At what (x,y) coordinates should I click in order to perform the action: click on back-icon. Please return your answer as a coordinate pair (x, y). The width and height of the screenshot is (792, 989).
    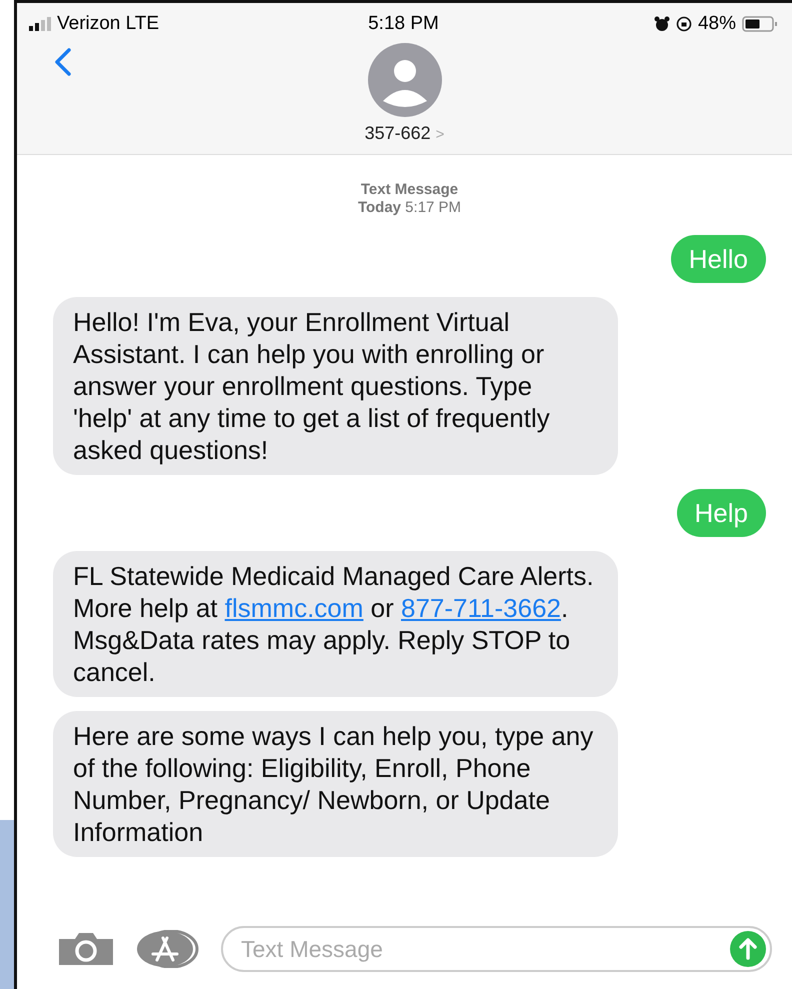
    Looking at the image, I should click on (63, 62).